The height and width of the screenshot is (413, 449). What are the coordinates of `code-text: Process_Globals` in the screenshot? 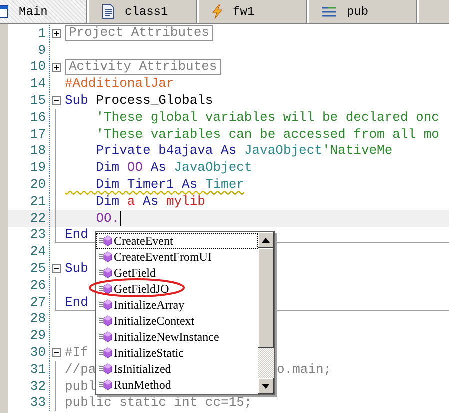 It's located at (154, 100).